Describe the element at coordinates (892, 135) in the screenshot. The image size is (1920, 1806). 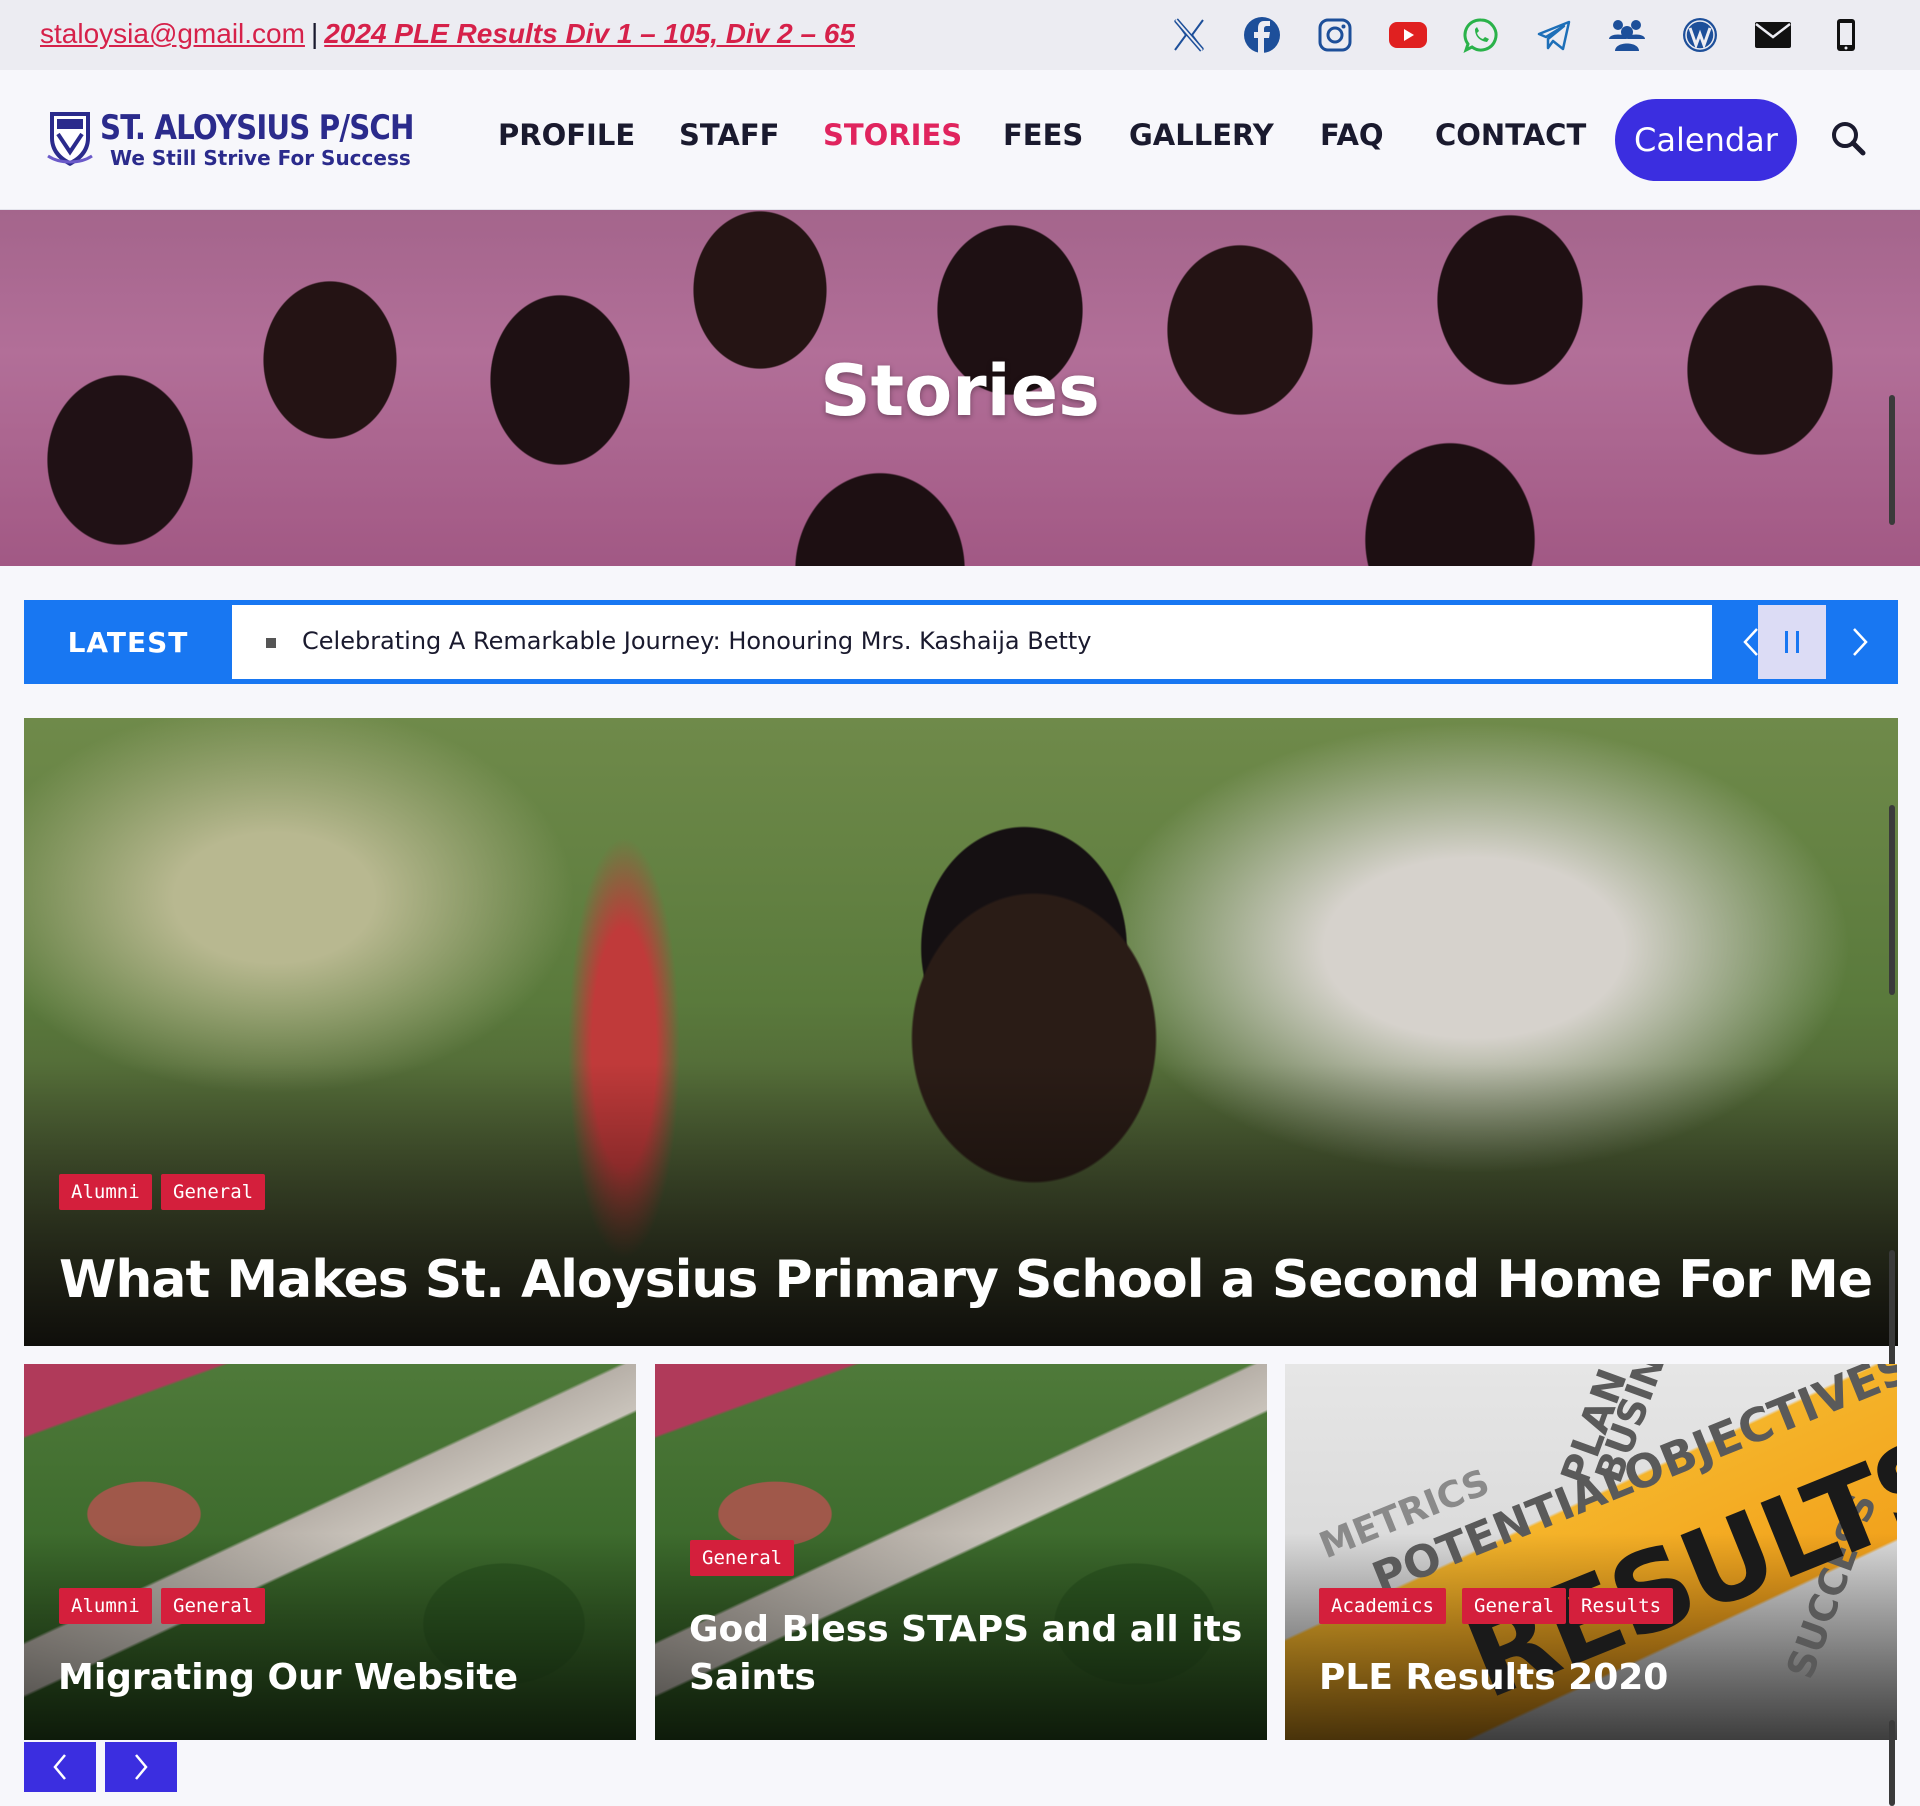
I see `nav-stories: STORIES` at that location.